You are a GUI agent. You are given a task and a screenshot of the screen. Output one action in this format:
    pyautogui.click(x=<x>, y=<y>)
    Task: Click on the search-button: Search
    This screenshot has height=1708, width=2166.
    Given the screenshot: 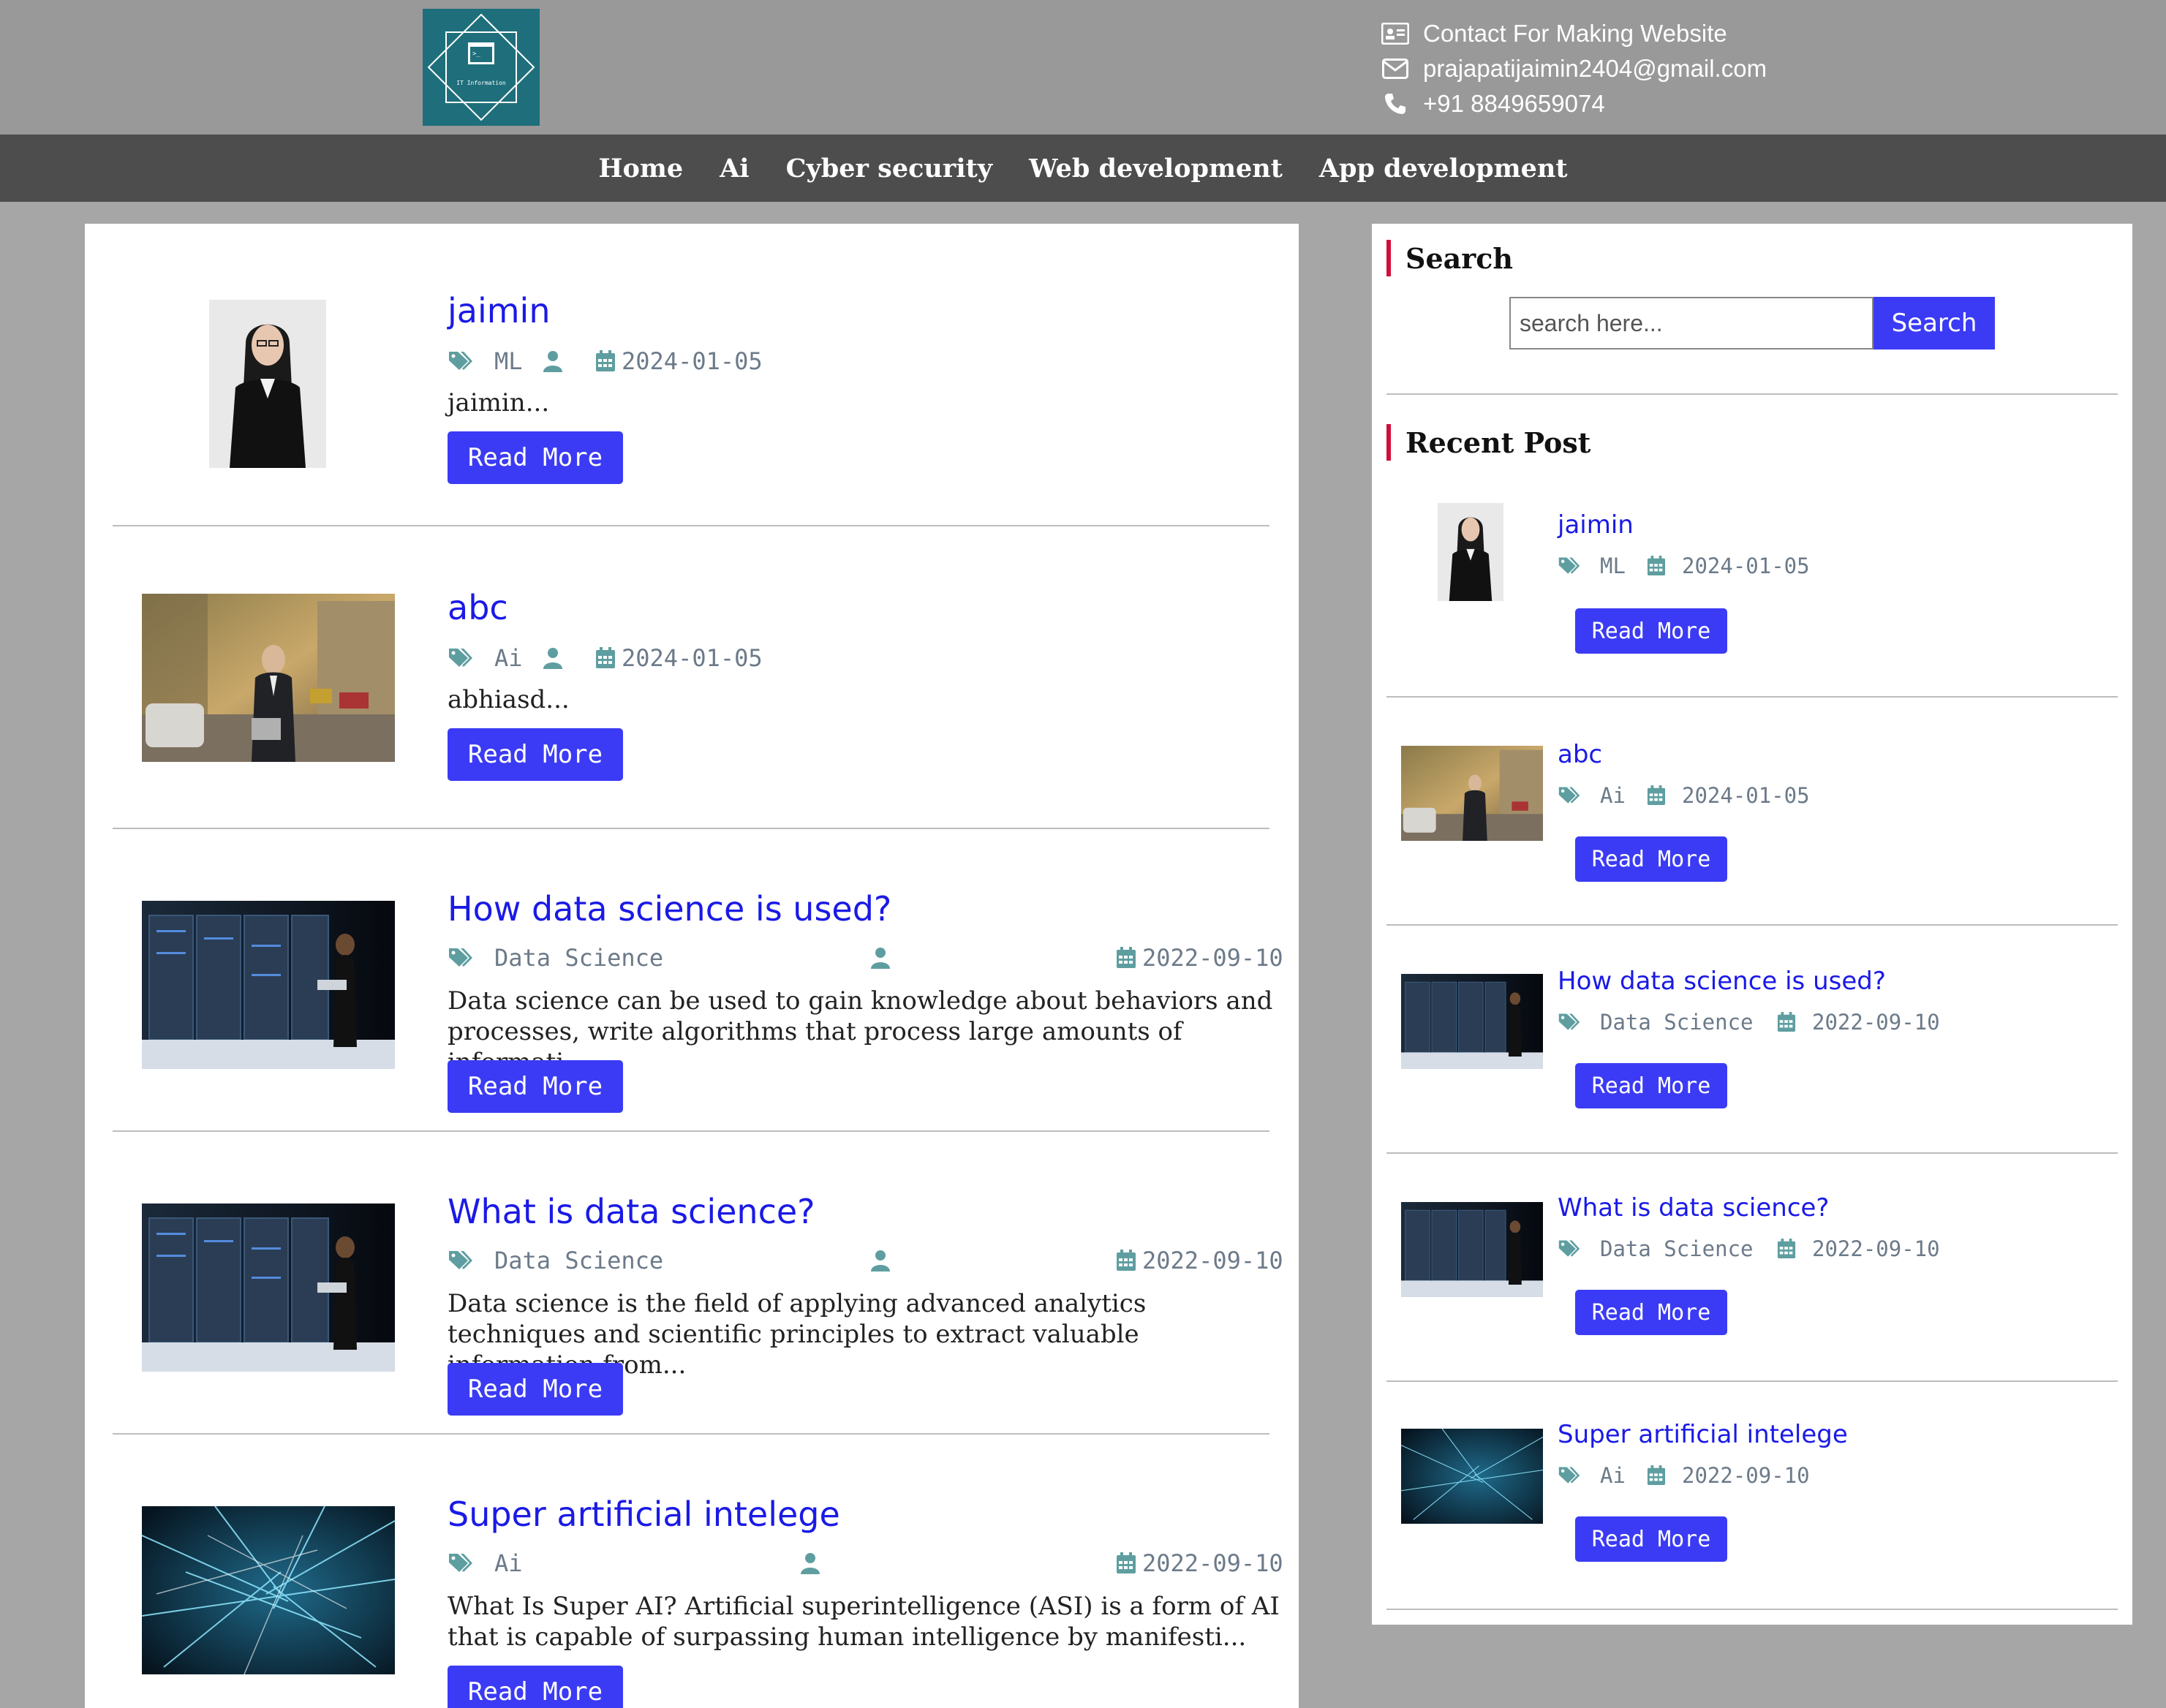 What is the action you would take?
    pyautogui.click(x=1934, y=323)
    